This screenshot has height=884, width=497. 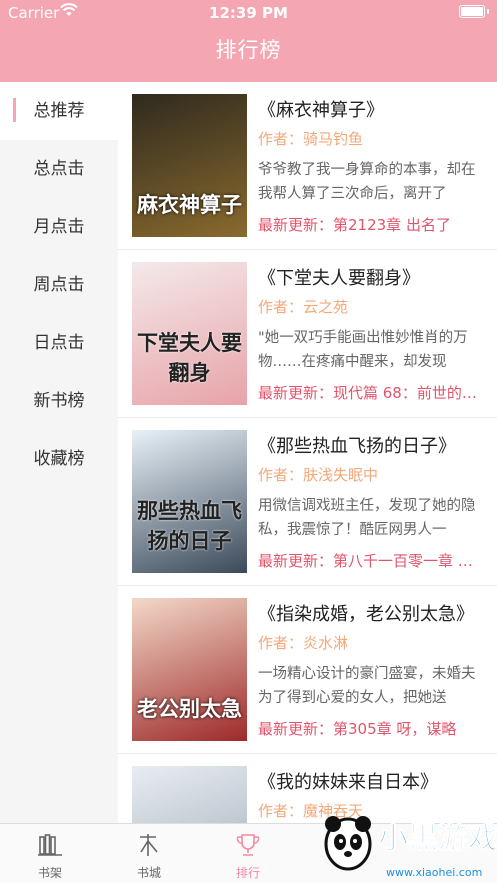 What do you see at coordinates (59, 343) in the screenshot?
I see `sidebar-item-daily-clicks: 日点击` at bounding box center [59, 343].